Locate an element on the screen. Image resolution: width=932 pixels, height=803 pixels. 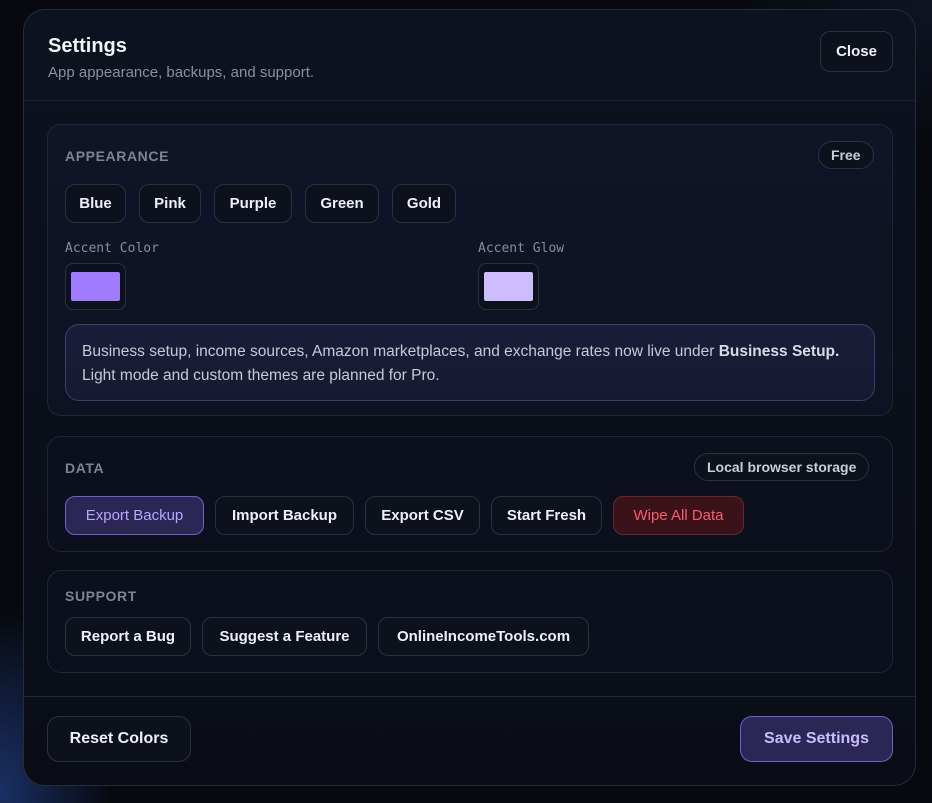
page-title: Settings is located at coordinates (87, 46).